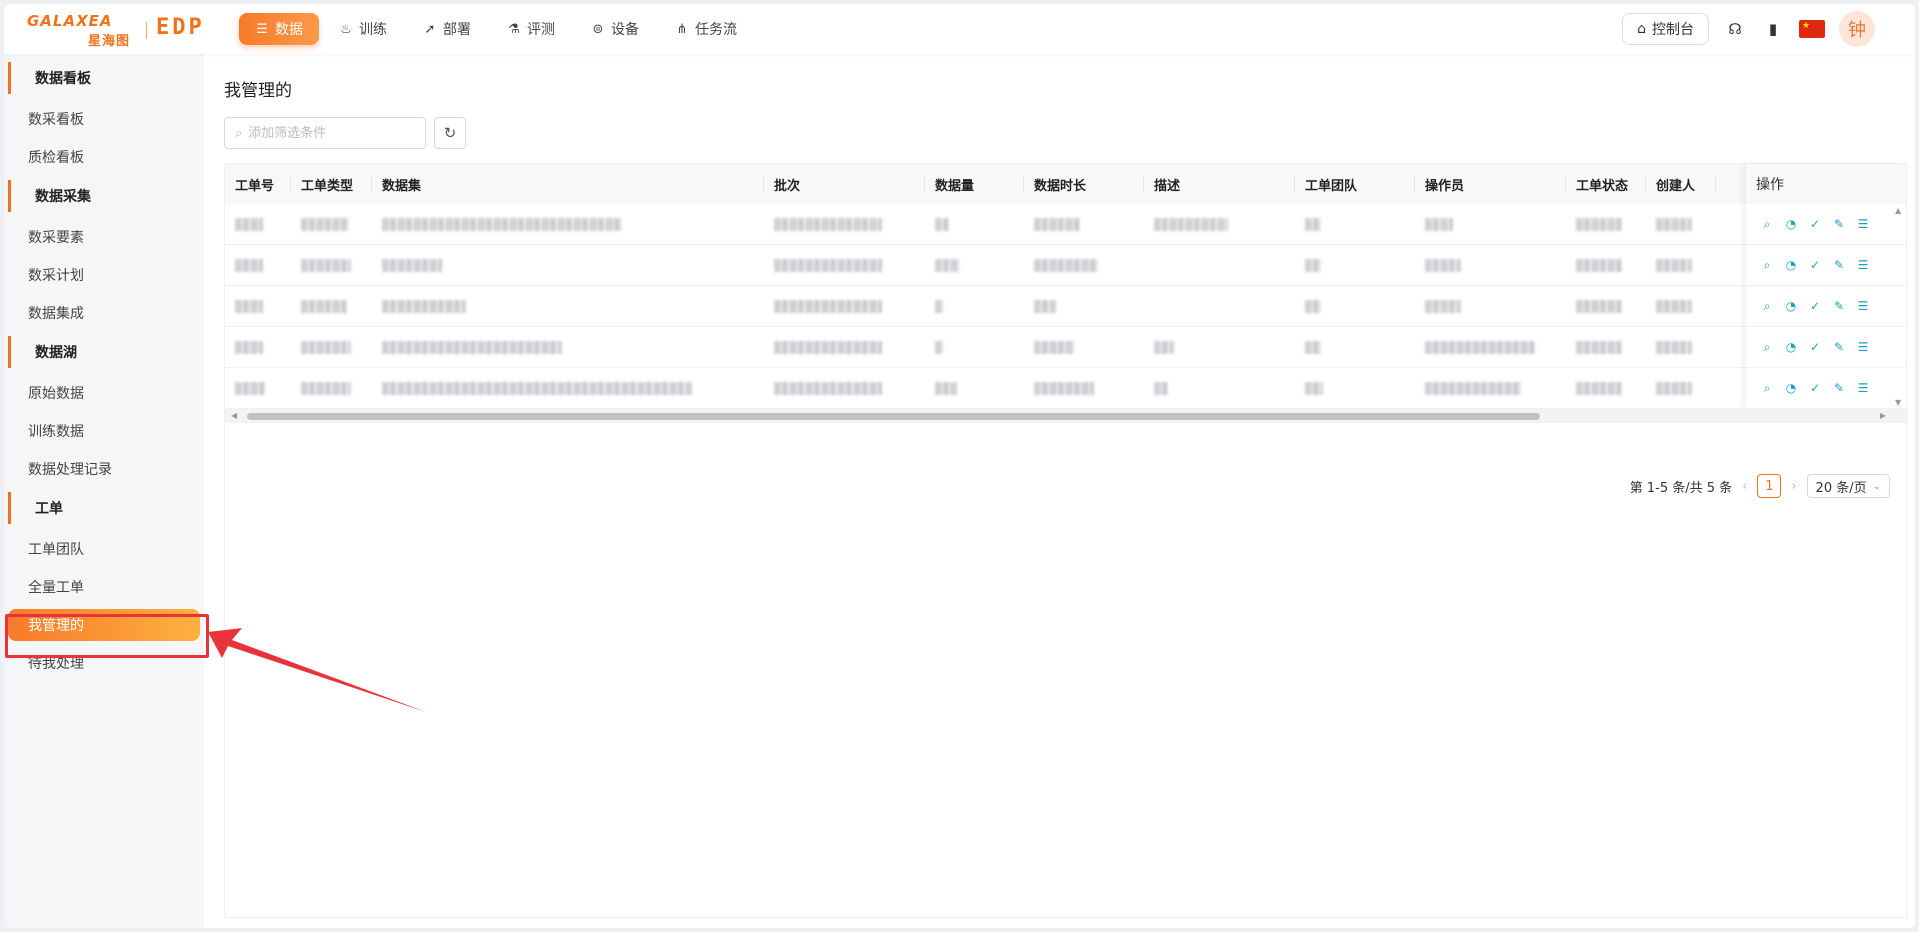 This screenshot has width=1919, height=932. I want to click on horizontal-scrollbar: ◀ ▶, so click(1066, 416).